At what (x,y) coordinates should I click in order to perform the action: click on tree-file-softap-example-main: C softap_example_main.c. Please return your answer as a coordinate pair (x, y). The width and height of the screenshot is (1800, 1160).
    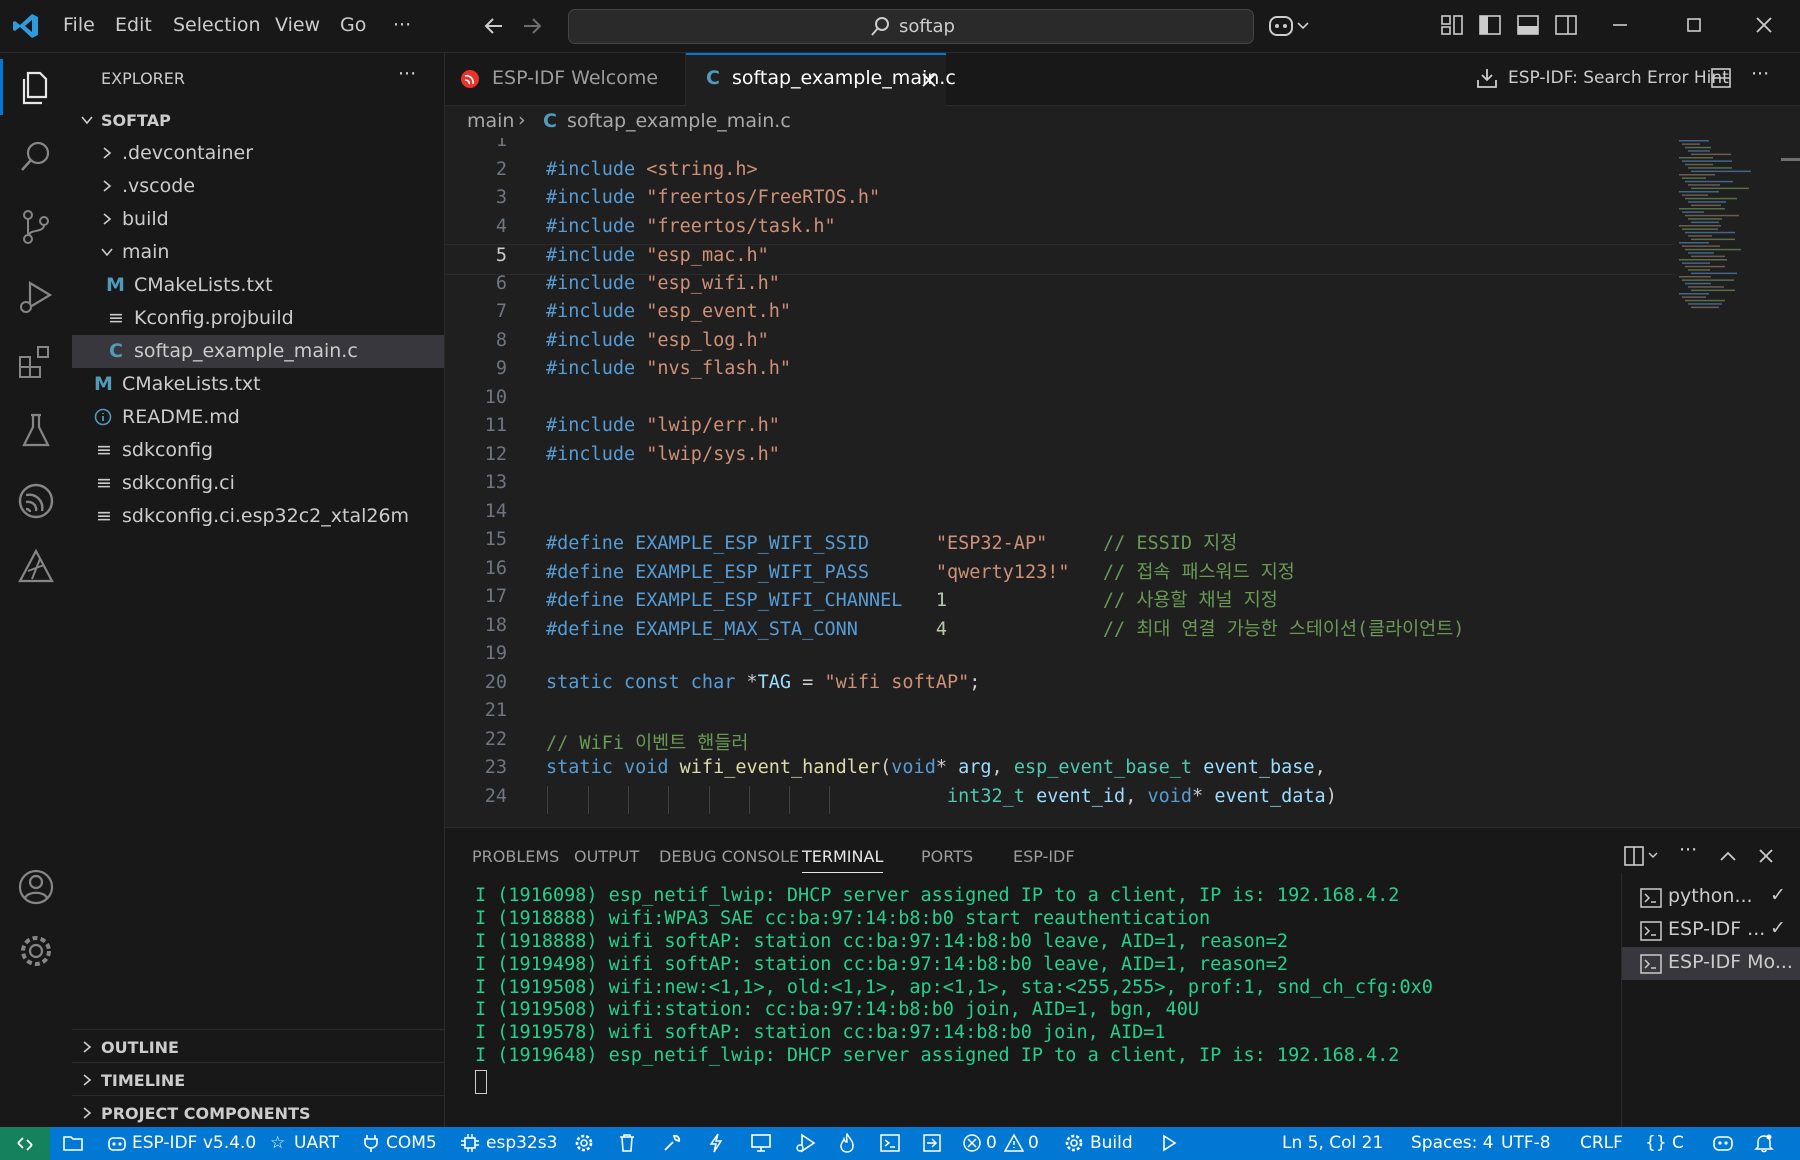
    Looking at the image, I should click on (258, 351).